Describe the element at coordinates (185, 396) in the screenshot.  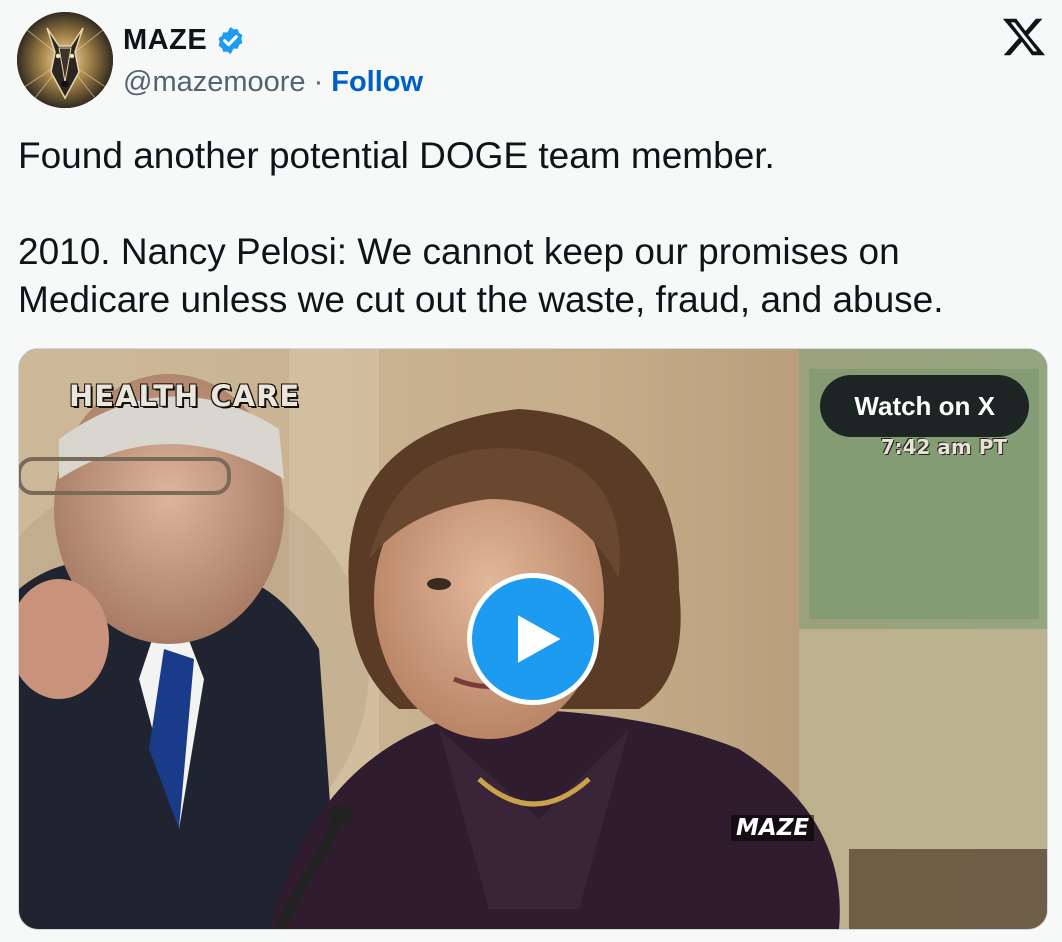
I see `health-care-caption: HEALTH CARE` at that location.